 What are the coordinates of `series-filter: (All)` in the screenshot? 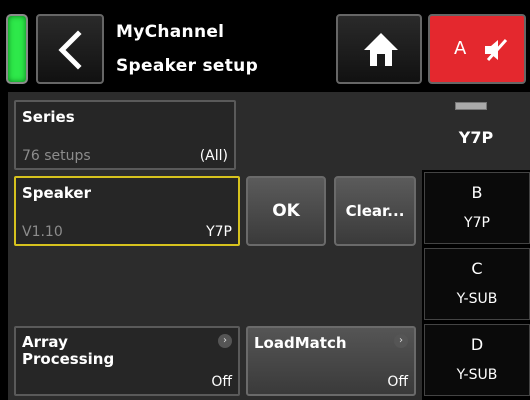 It's located at (213, 156).